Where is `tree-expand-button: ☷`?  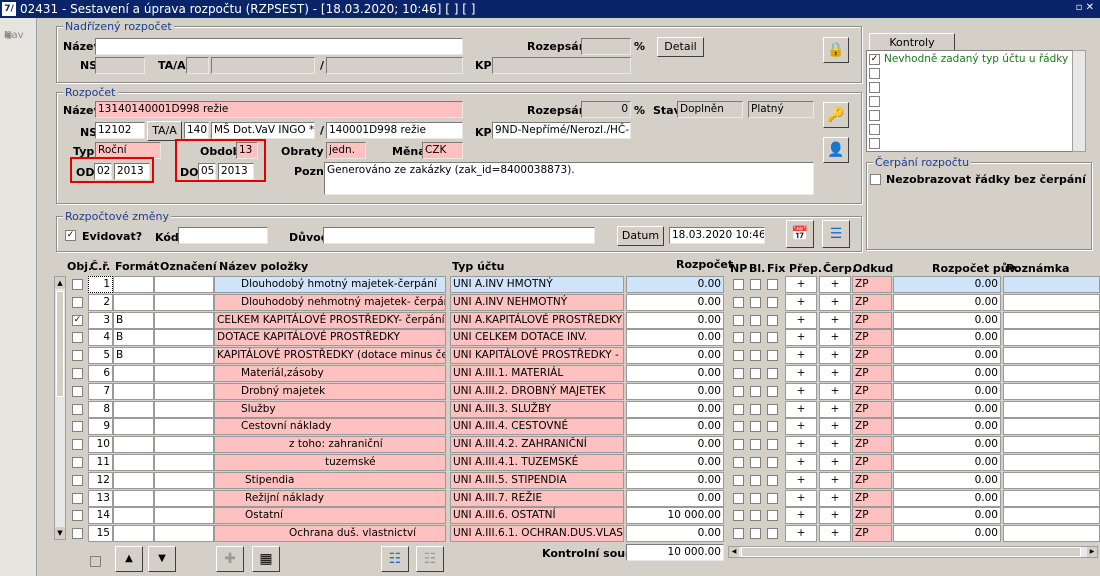 tree-expand-button: ☷ is located at coordinates (395, 559).